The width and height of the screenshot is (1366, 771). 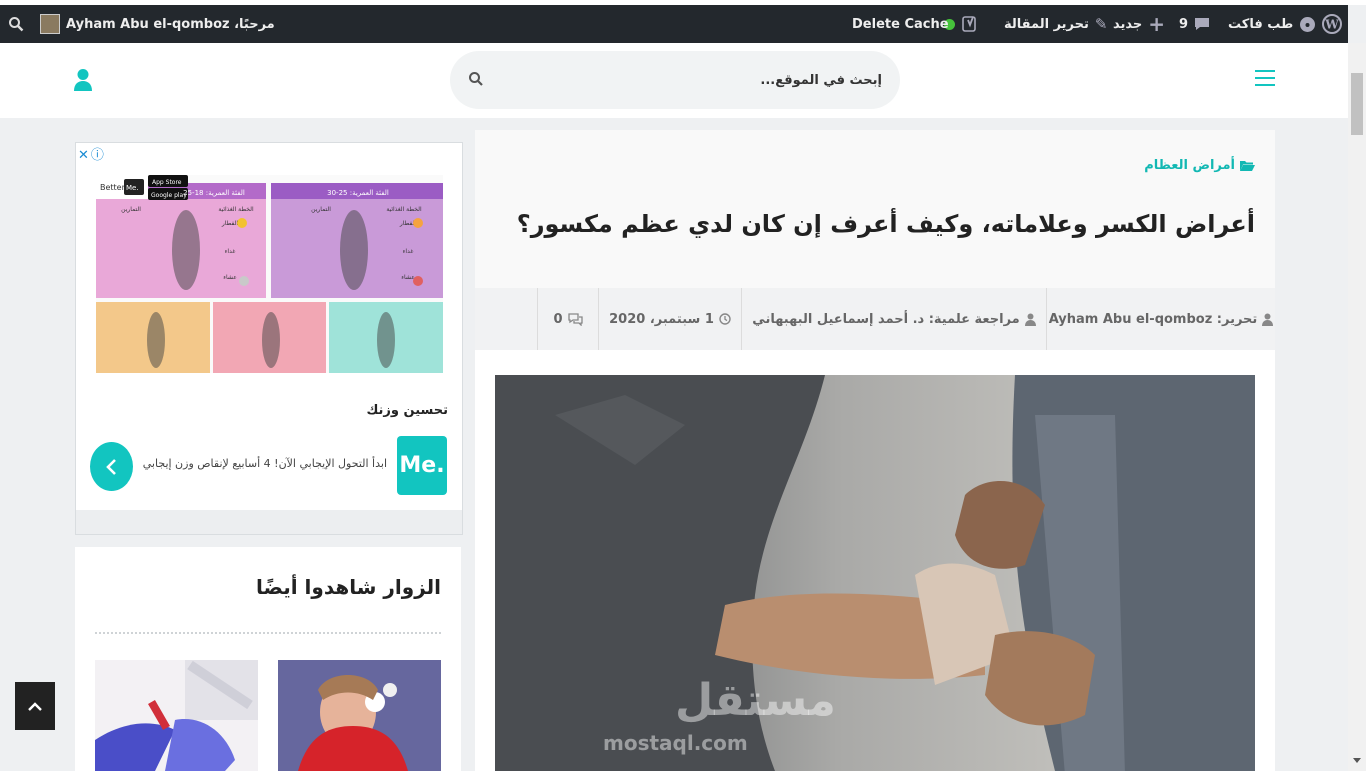 What do you see at coordinates (358, 193) in the screenshot?
I see `ad-age-group-a: الفئة العمرية: 25-30` at bounding box center [358, 193].